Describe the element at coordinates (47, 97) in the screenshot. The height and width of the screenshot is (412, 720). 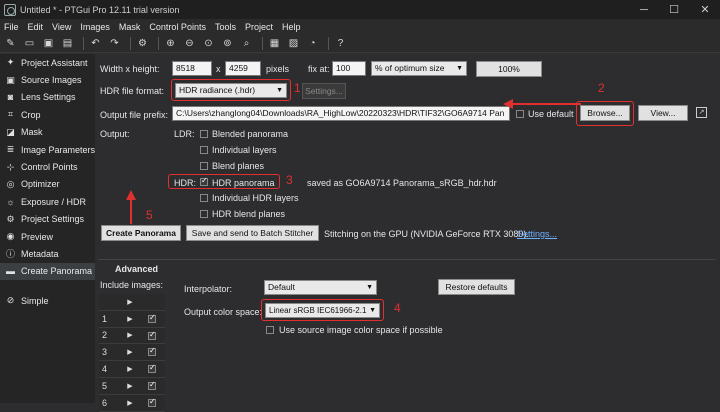
I see `sidebar-item-lens-settings: ◙ Lens Settings` at that location.